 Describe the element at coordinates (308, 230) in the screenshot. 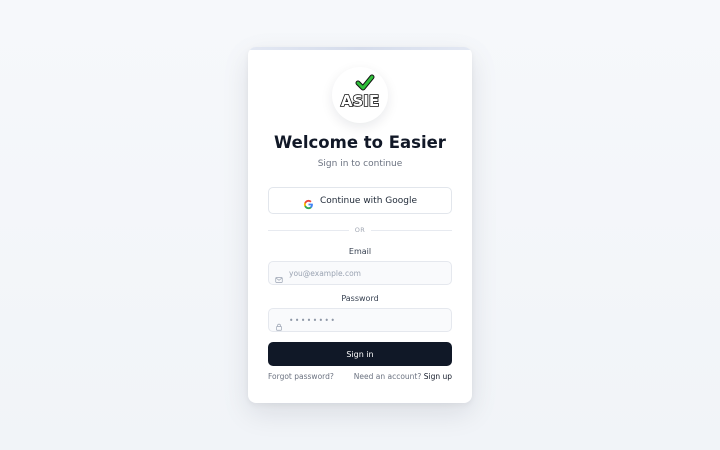

I see `divider-line-left` at that location.